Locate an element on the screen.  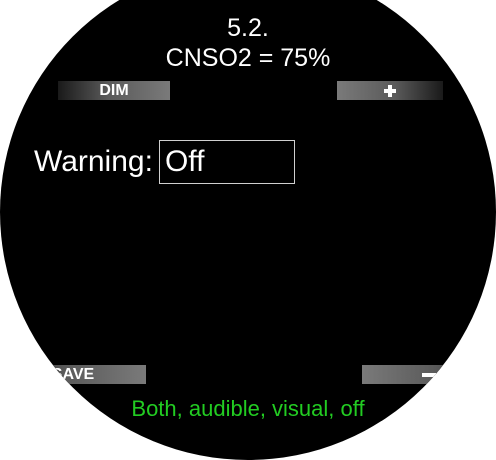
save-button: SAVE is located at coordinates (73, 374).